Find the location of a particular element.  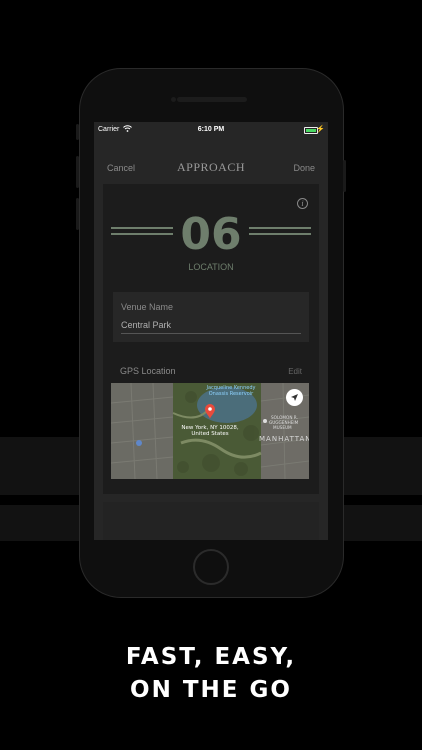

map-poi1-line2: Onassis Reservoir is located at coordinates (231, 394).